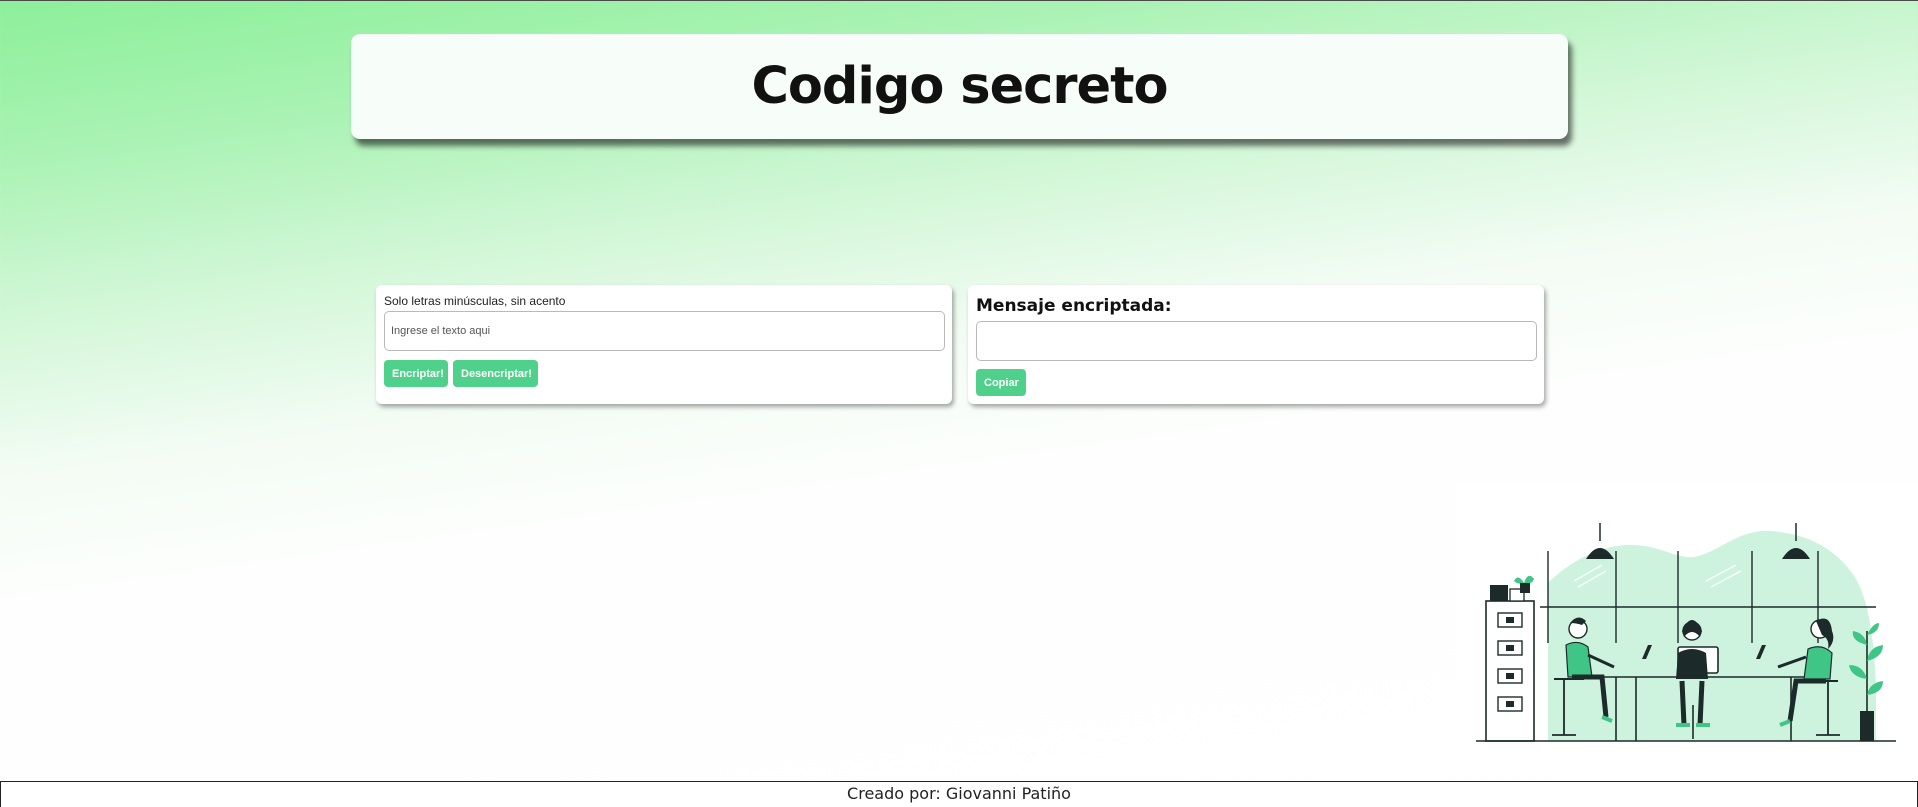 The height and width of the screenshot is (807, 1918). Describe the element at coordinates (1256, 341) in the screenshot. I see `result-output` at that location.